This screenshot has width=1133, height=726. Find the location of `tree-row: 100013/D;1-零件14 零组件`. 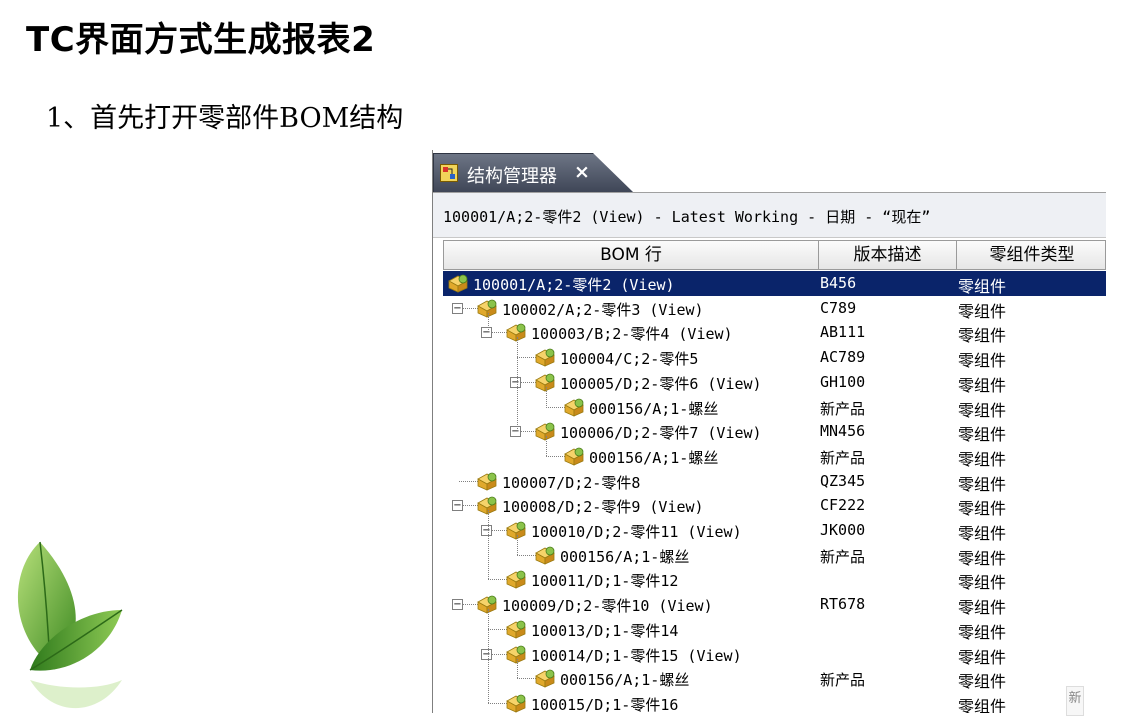

tree-row: 100013/D;1-零件14 零组件 is located at coordinates (774, 629).